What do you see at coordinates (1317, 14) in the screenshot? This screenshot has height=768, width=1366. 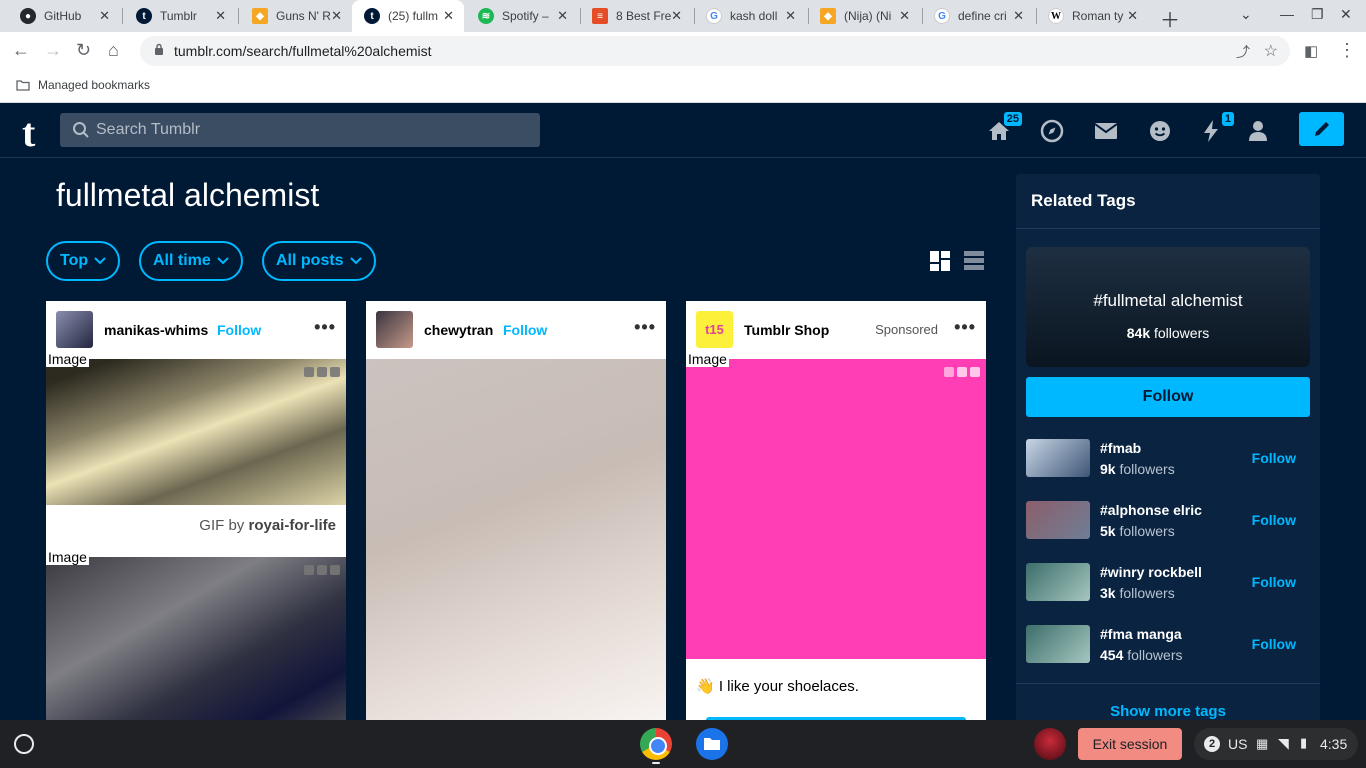 I see `restore-icon: ❐` at bounding box center [1317, 14].